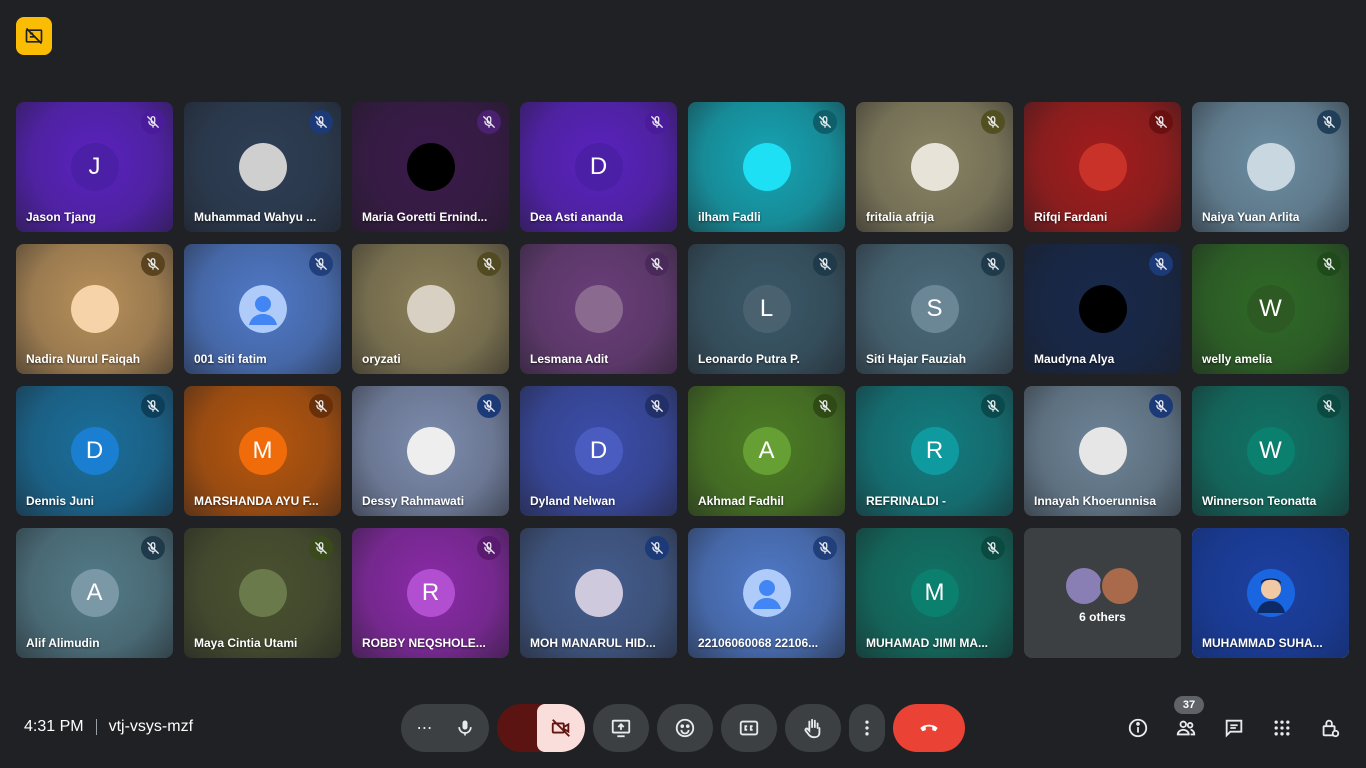 This screenshot has height=768, width=1366. I want to click on bottom-toolbar: 4:31 PM vtj-vsys-mzf ⋯ 37, so click(683, 726).